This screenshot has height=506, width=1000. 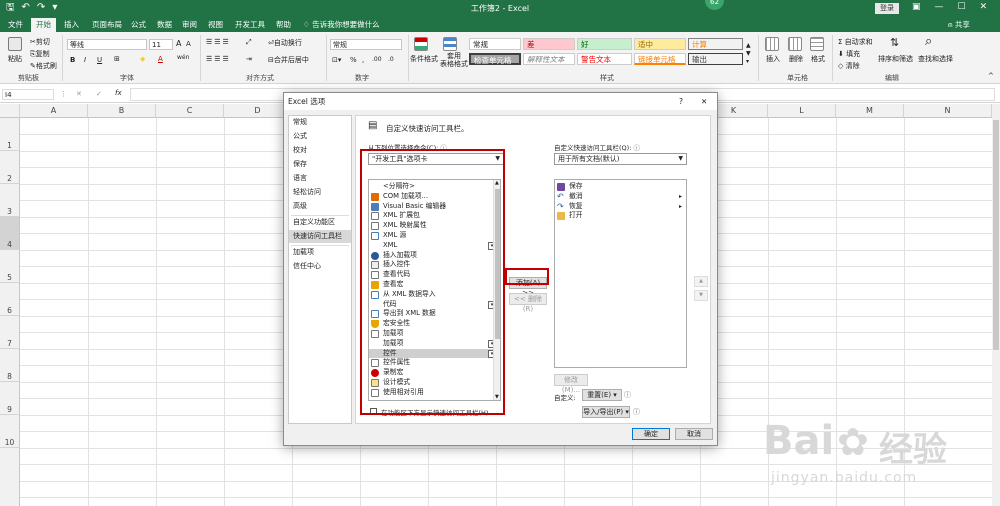 I want to click on nav-quick-access-toolbar: 快速访问工具栏, so click(x=320, y=236).